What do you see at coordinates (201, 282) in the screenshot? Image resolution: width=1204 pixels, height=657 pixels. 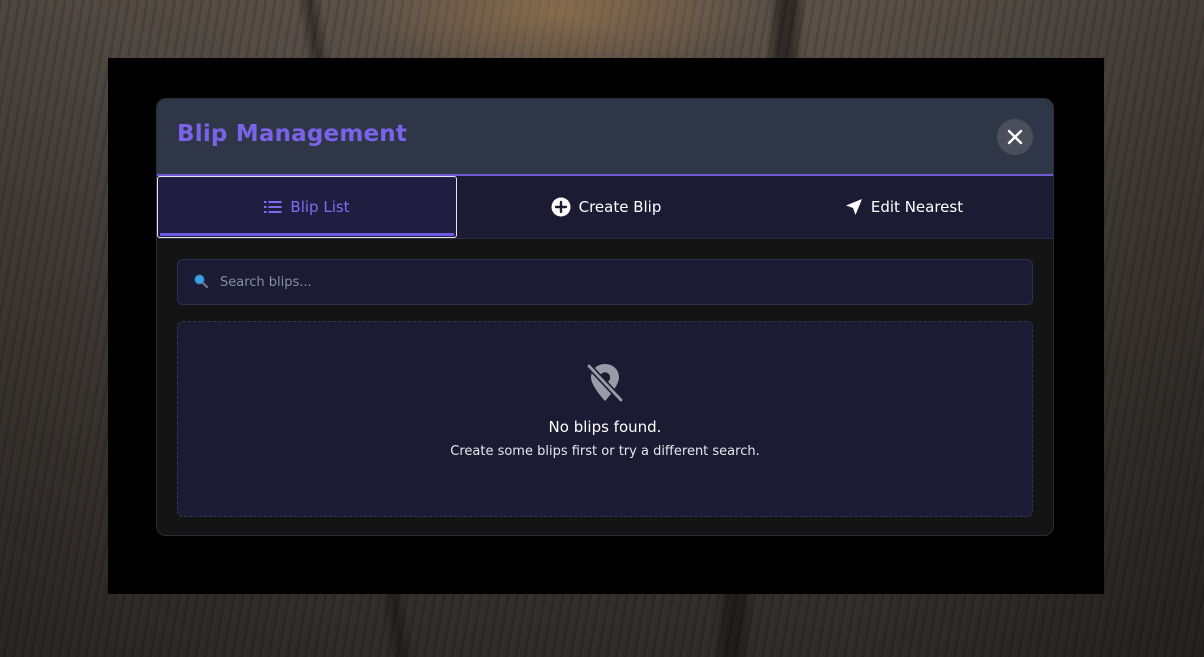 I see `search-icon` at bounding box center [201, 282].